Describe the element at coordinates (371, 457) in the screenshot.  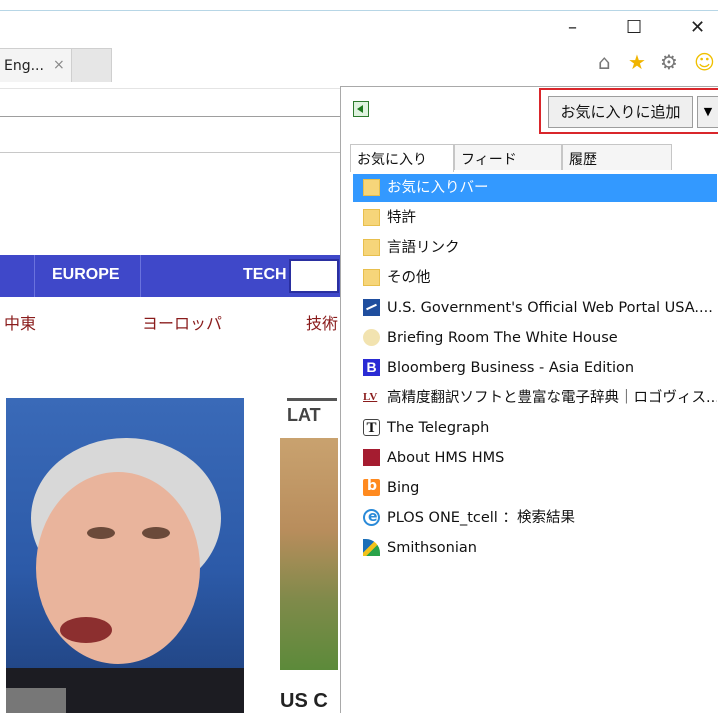
I see `hms-icon` at that location.